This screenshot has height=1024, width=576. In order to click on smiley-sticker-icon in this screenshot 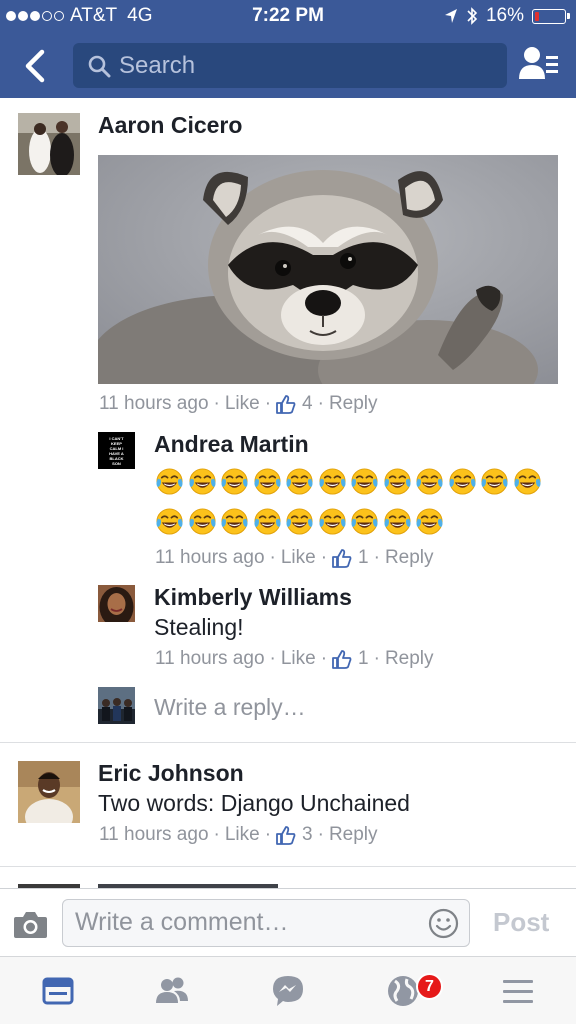, I will do `click(443, 923)`.